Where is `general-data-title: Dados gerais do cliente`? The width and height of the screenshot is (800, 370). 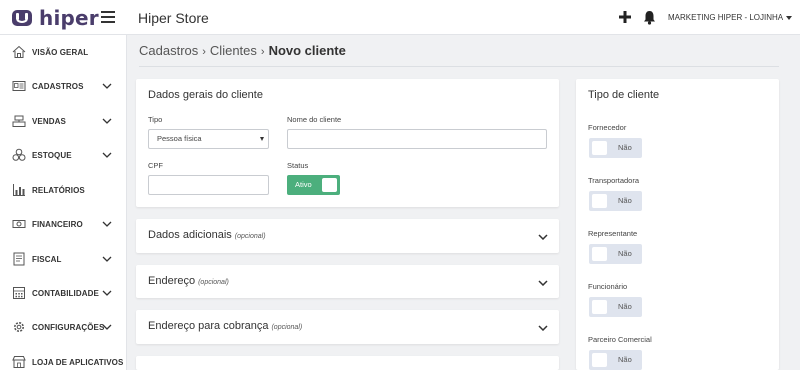
general-data-title: Dados gerais do cliente is located at coordinates (205, 95).